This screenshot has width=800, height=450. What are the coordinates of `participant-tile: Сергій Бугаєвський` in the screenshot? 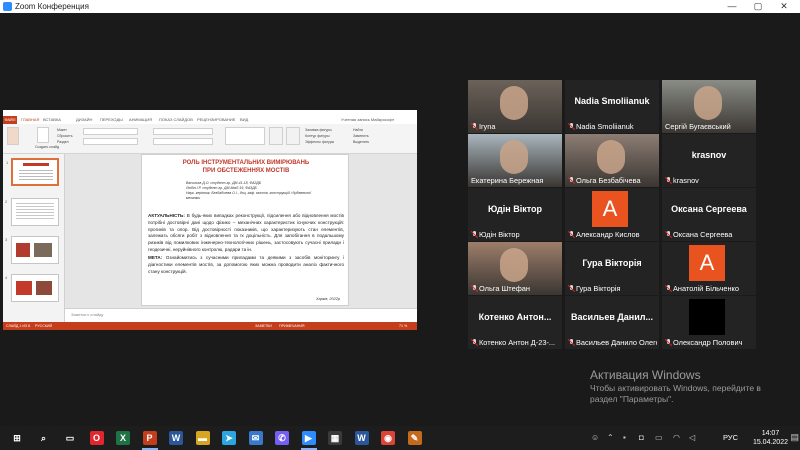 It's located at (709, 106).